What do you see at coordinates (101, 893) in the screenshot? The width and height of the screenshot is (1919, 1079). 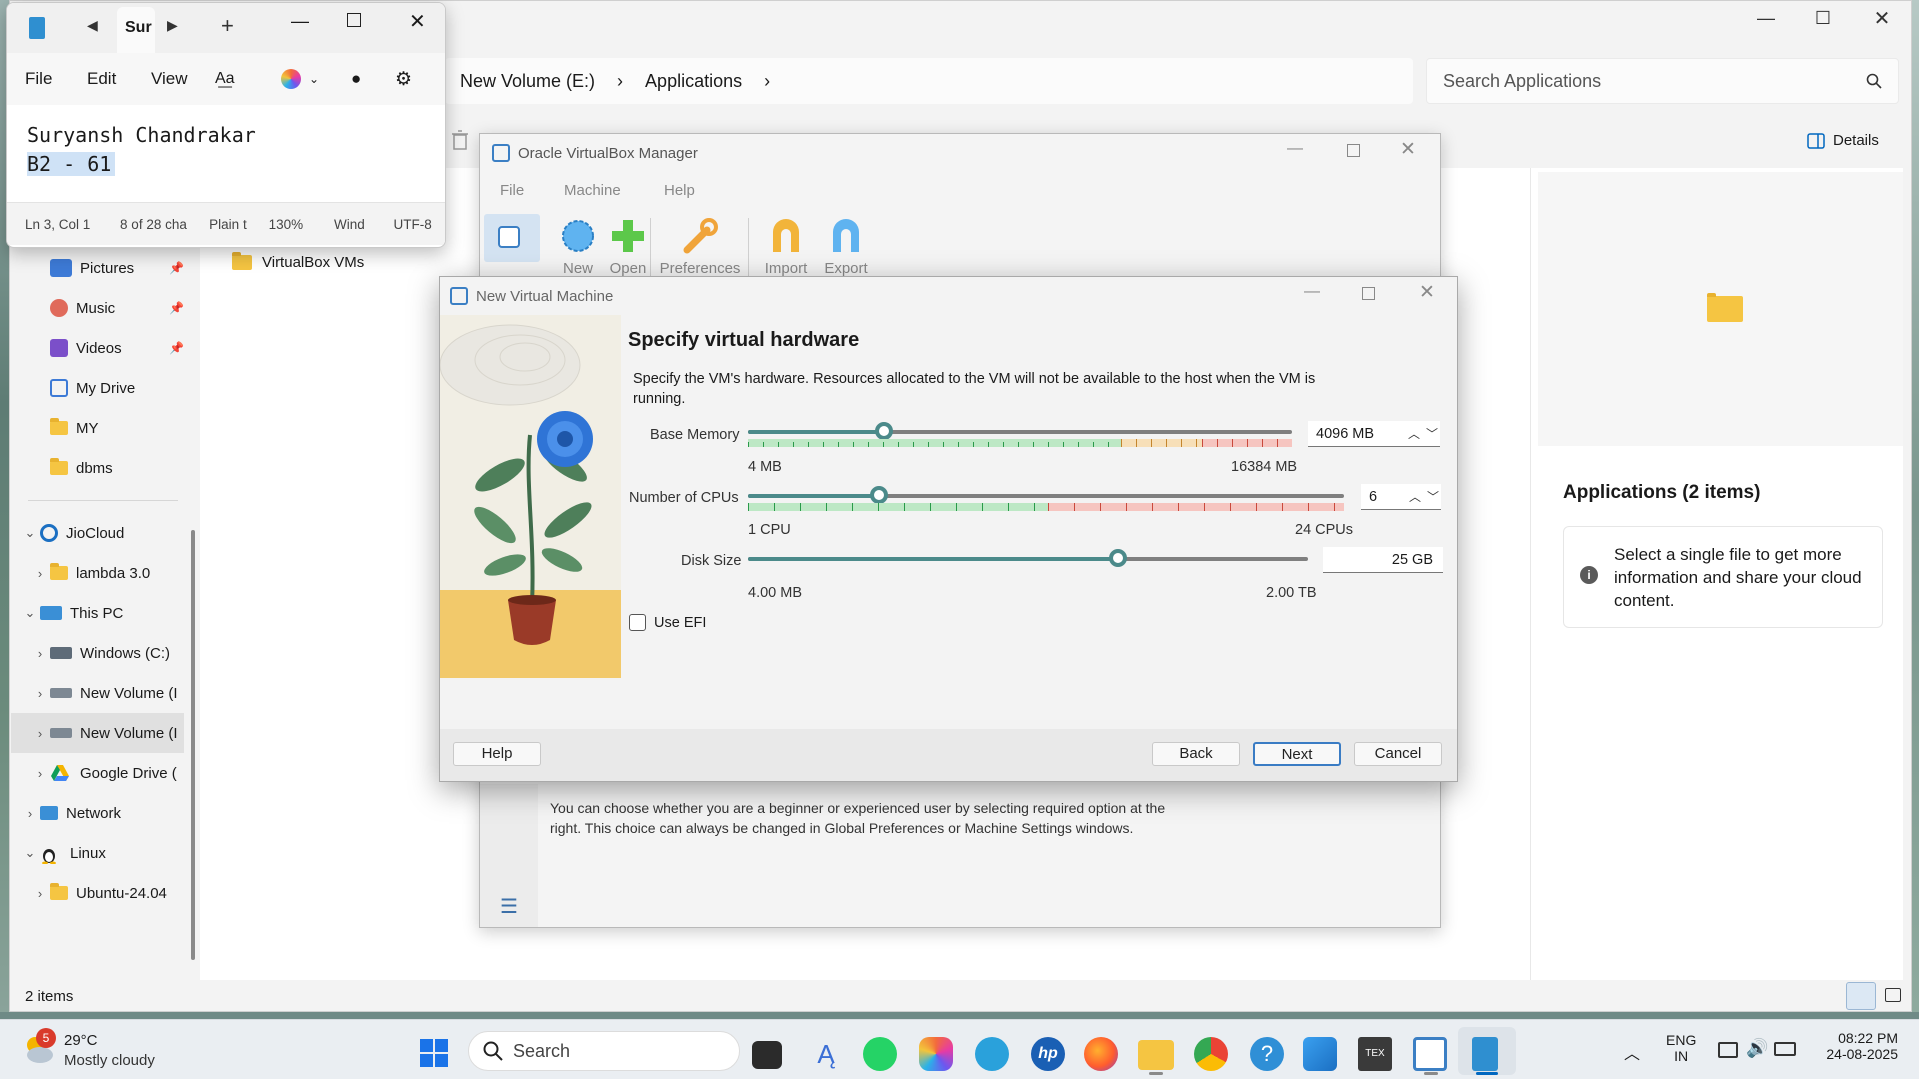 I see `nav-item-ubuntu: › Ubuntu-24.04` at bounding box center [101, 893].